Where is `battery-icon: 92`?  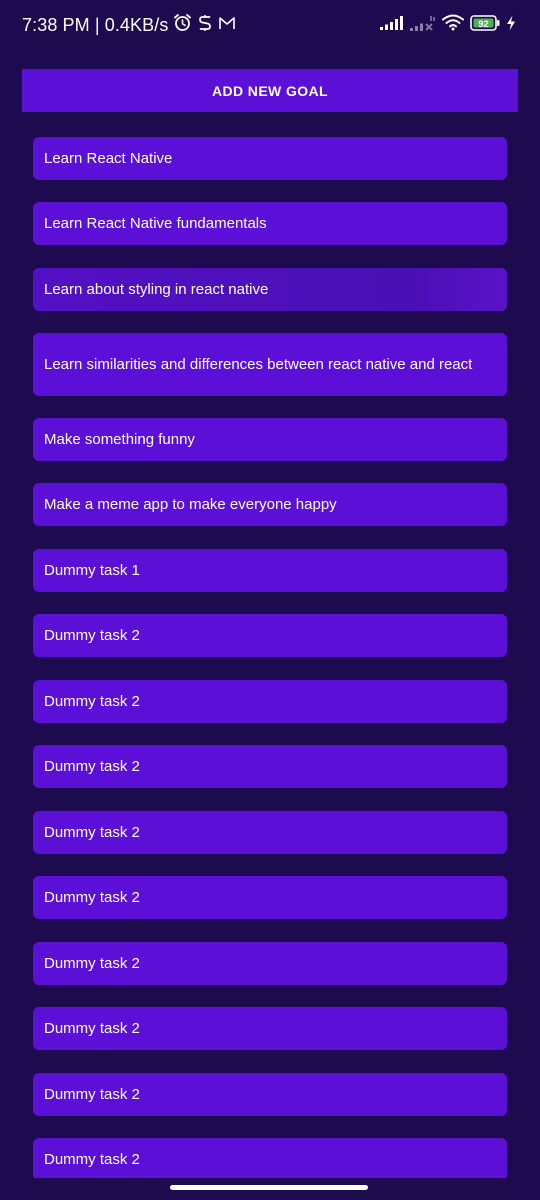 battery-icon: 92 is located at coordinates (485, 25).